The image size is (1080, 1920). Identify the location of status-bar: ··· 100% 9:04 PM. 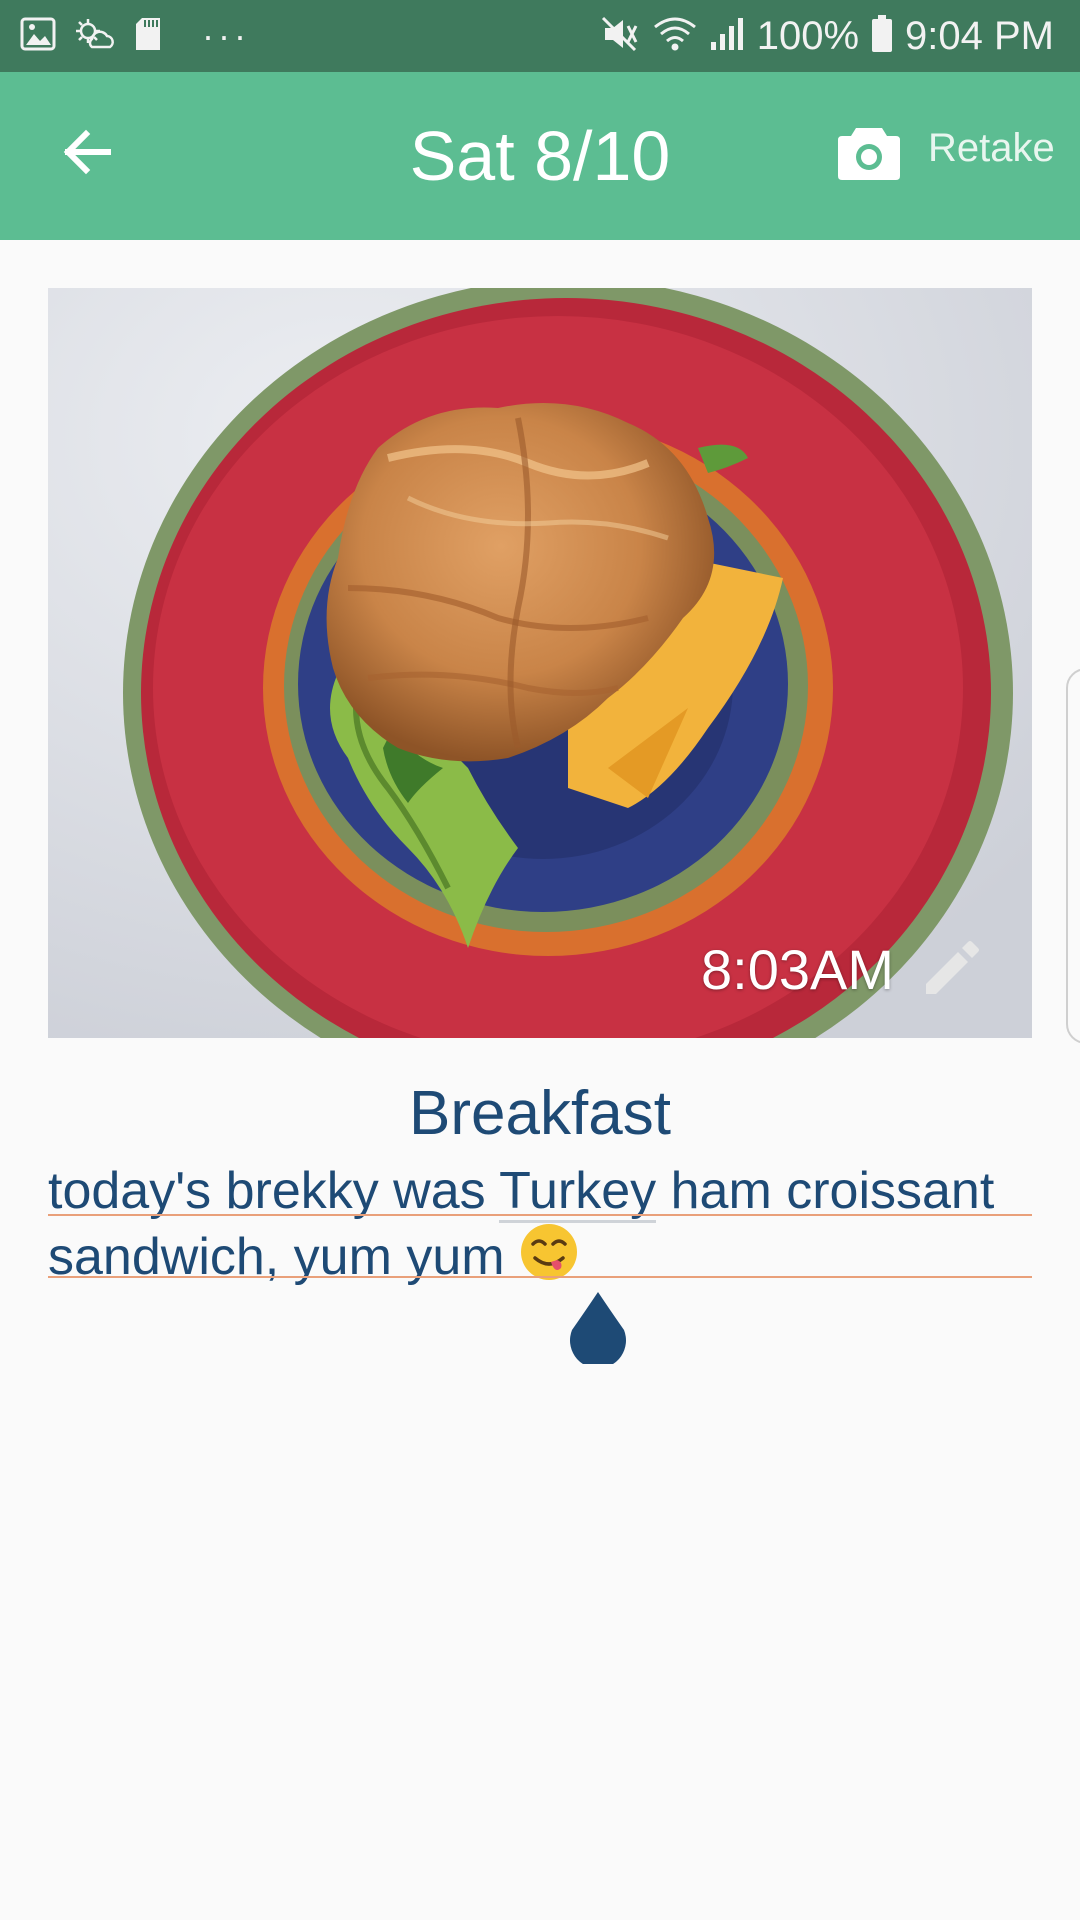
(540, 36).